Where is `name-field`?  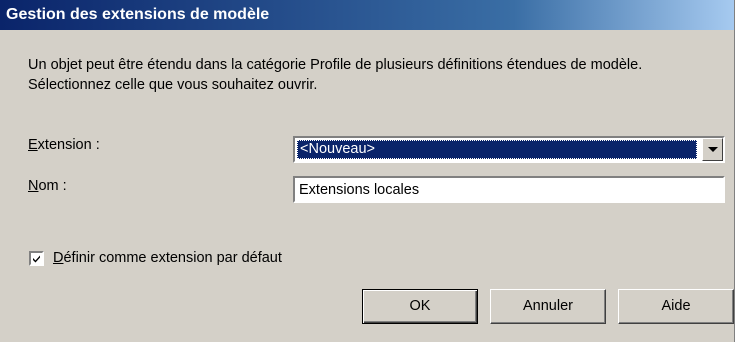
name-field is located at coordinates (509, 189).